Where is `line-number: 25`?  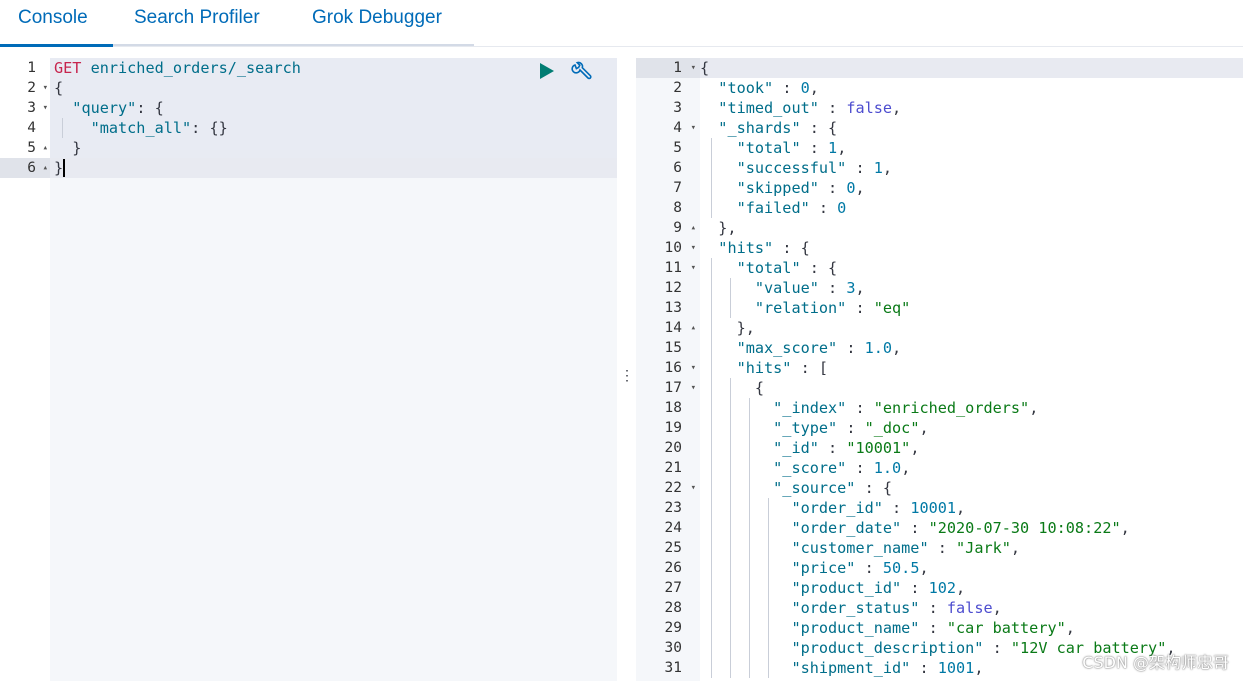 line-number: 25 is located at coordinates (673, 548).